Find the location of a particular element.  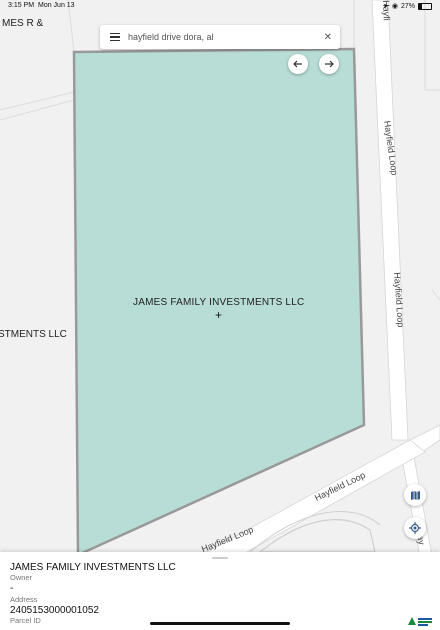

search-bar: hayfield drive dora, al ✕ is located at coordinates (220, 37).